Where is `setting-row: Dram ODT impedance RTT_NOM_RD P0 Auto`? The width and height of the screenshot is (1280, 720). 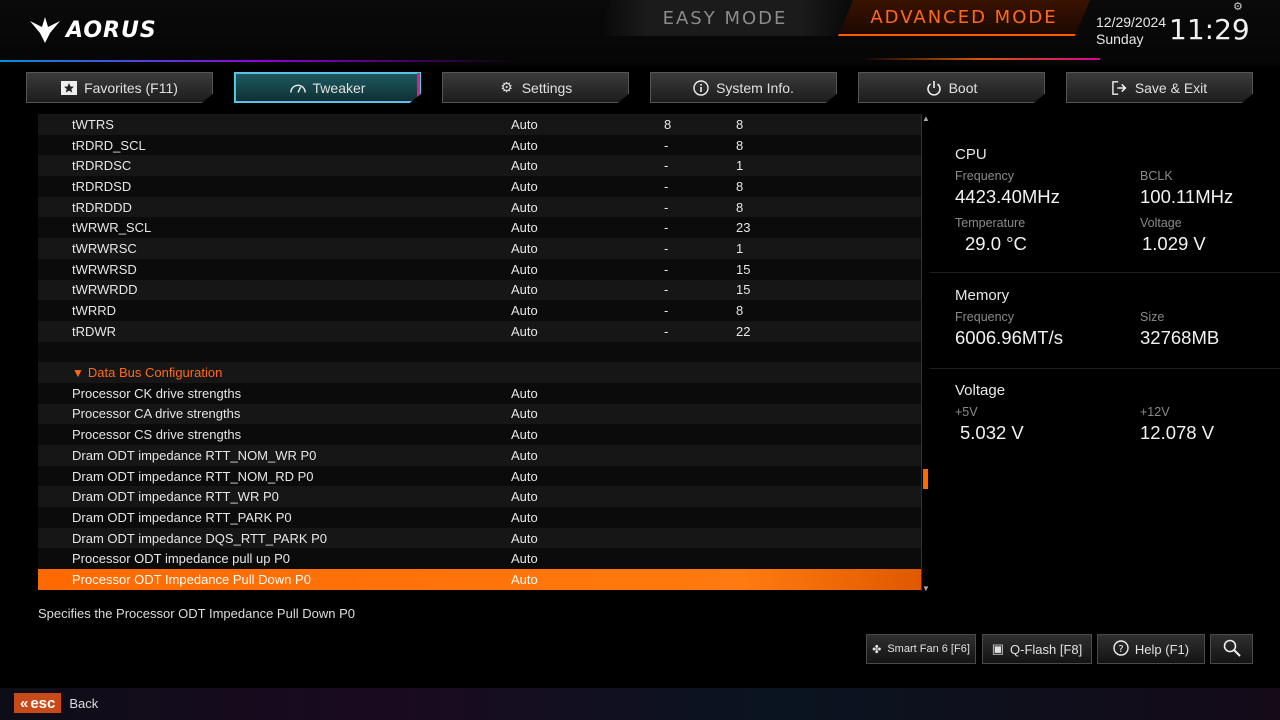 setting-row: Dram ODT impedance RTT_NOM_RD P0 Auto is located at coordinates (479, 476).